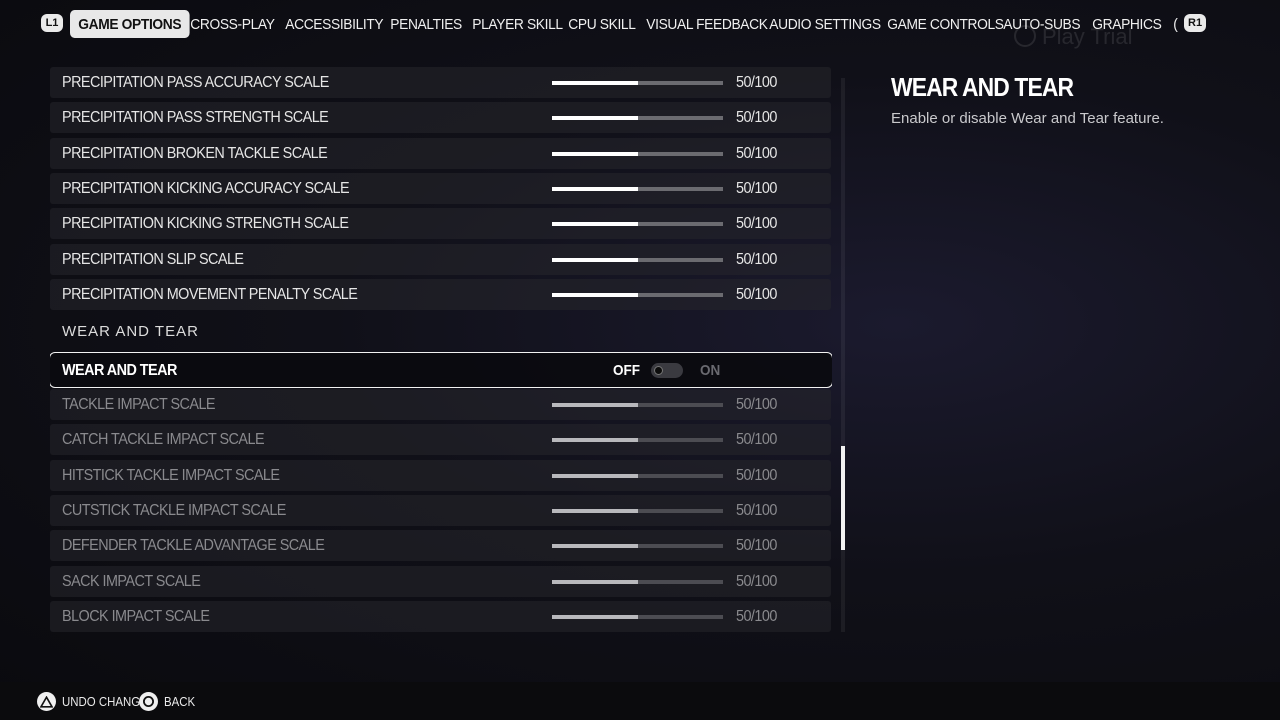 This screenshot has height=720, width=1280. What do you see at coordinates (163, 440) in the screenshot?
I see `setting-label: Catch Tackle Impact Scale` at bounding box center [163, 440].